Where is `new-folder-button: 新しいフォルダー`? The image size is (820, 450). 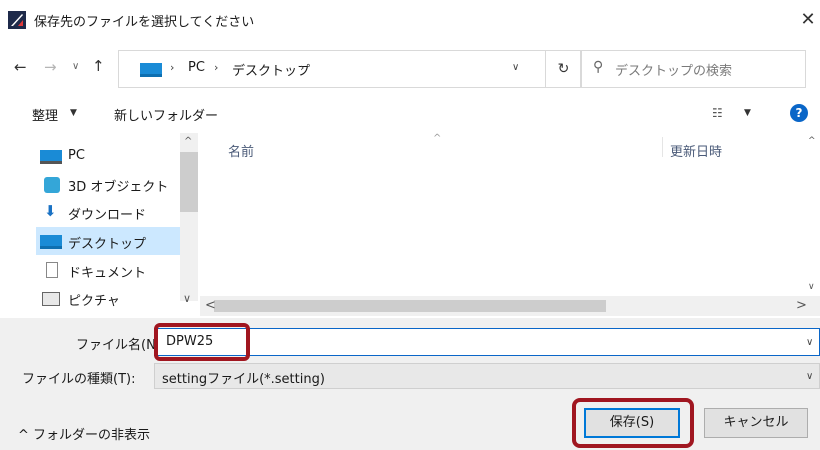
new-folder-button: 新しいフォルダー is located at coordinates (166, 114).